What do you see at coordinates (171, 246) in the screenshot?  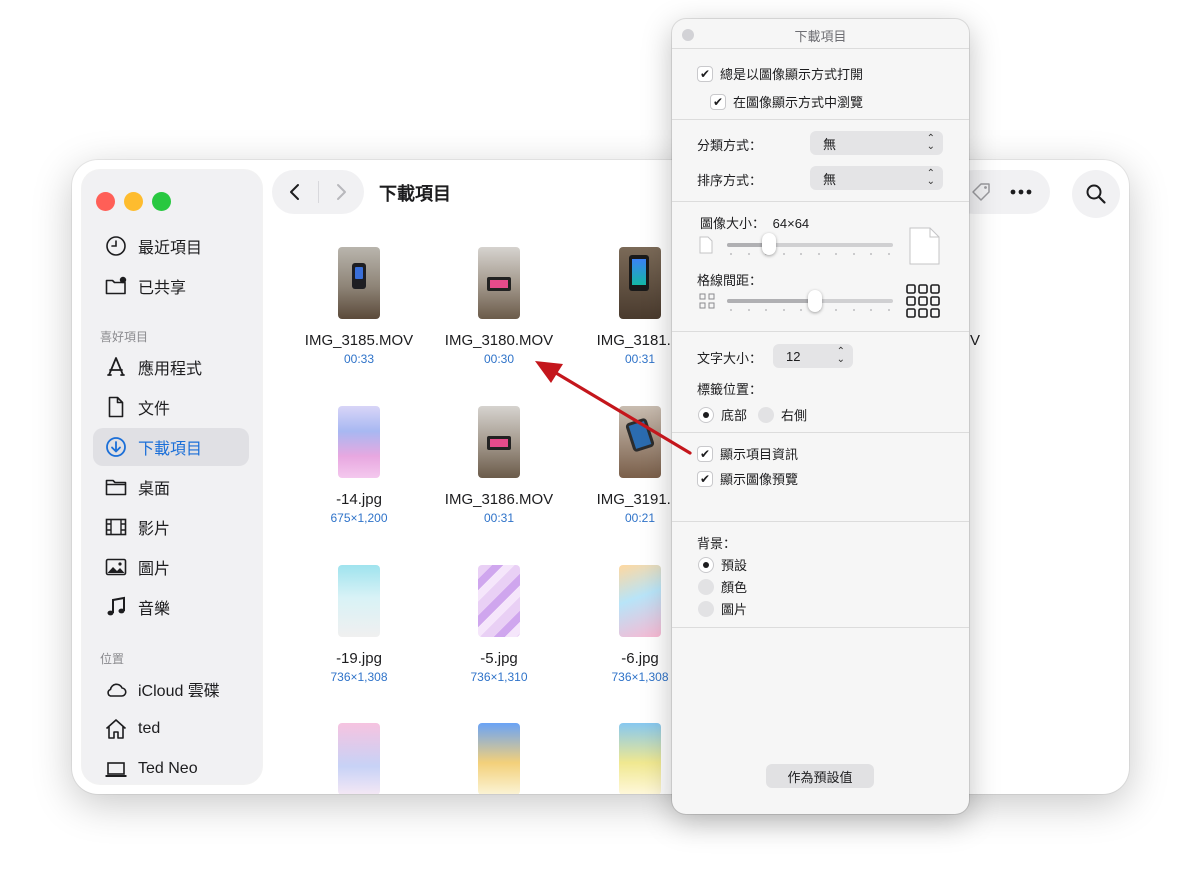 I see `sidebar-item-recents: 最近項目` at bounding box center [171, 246].